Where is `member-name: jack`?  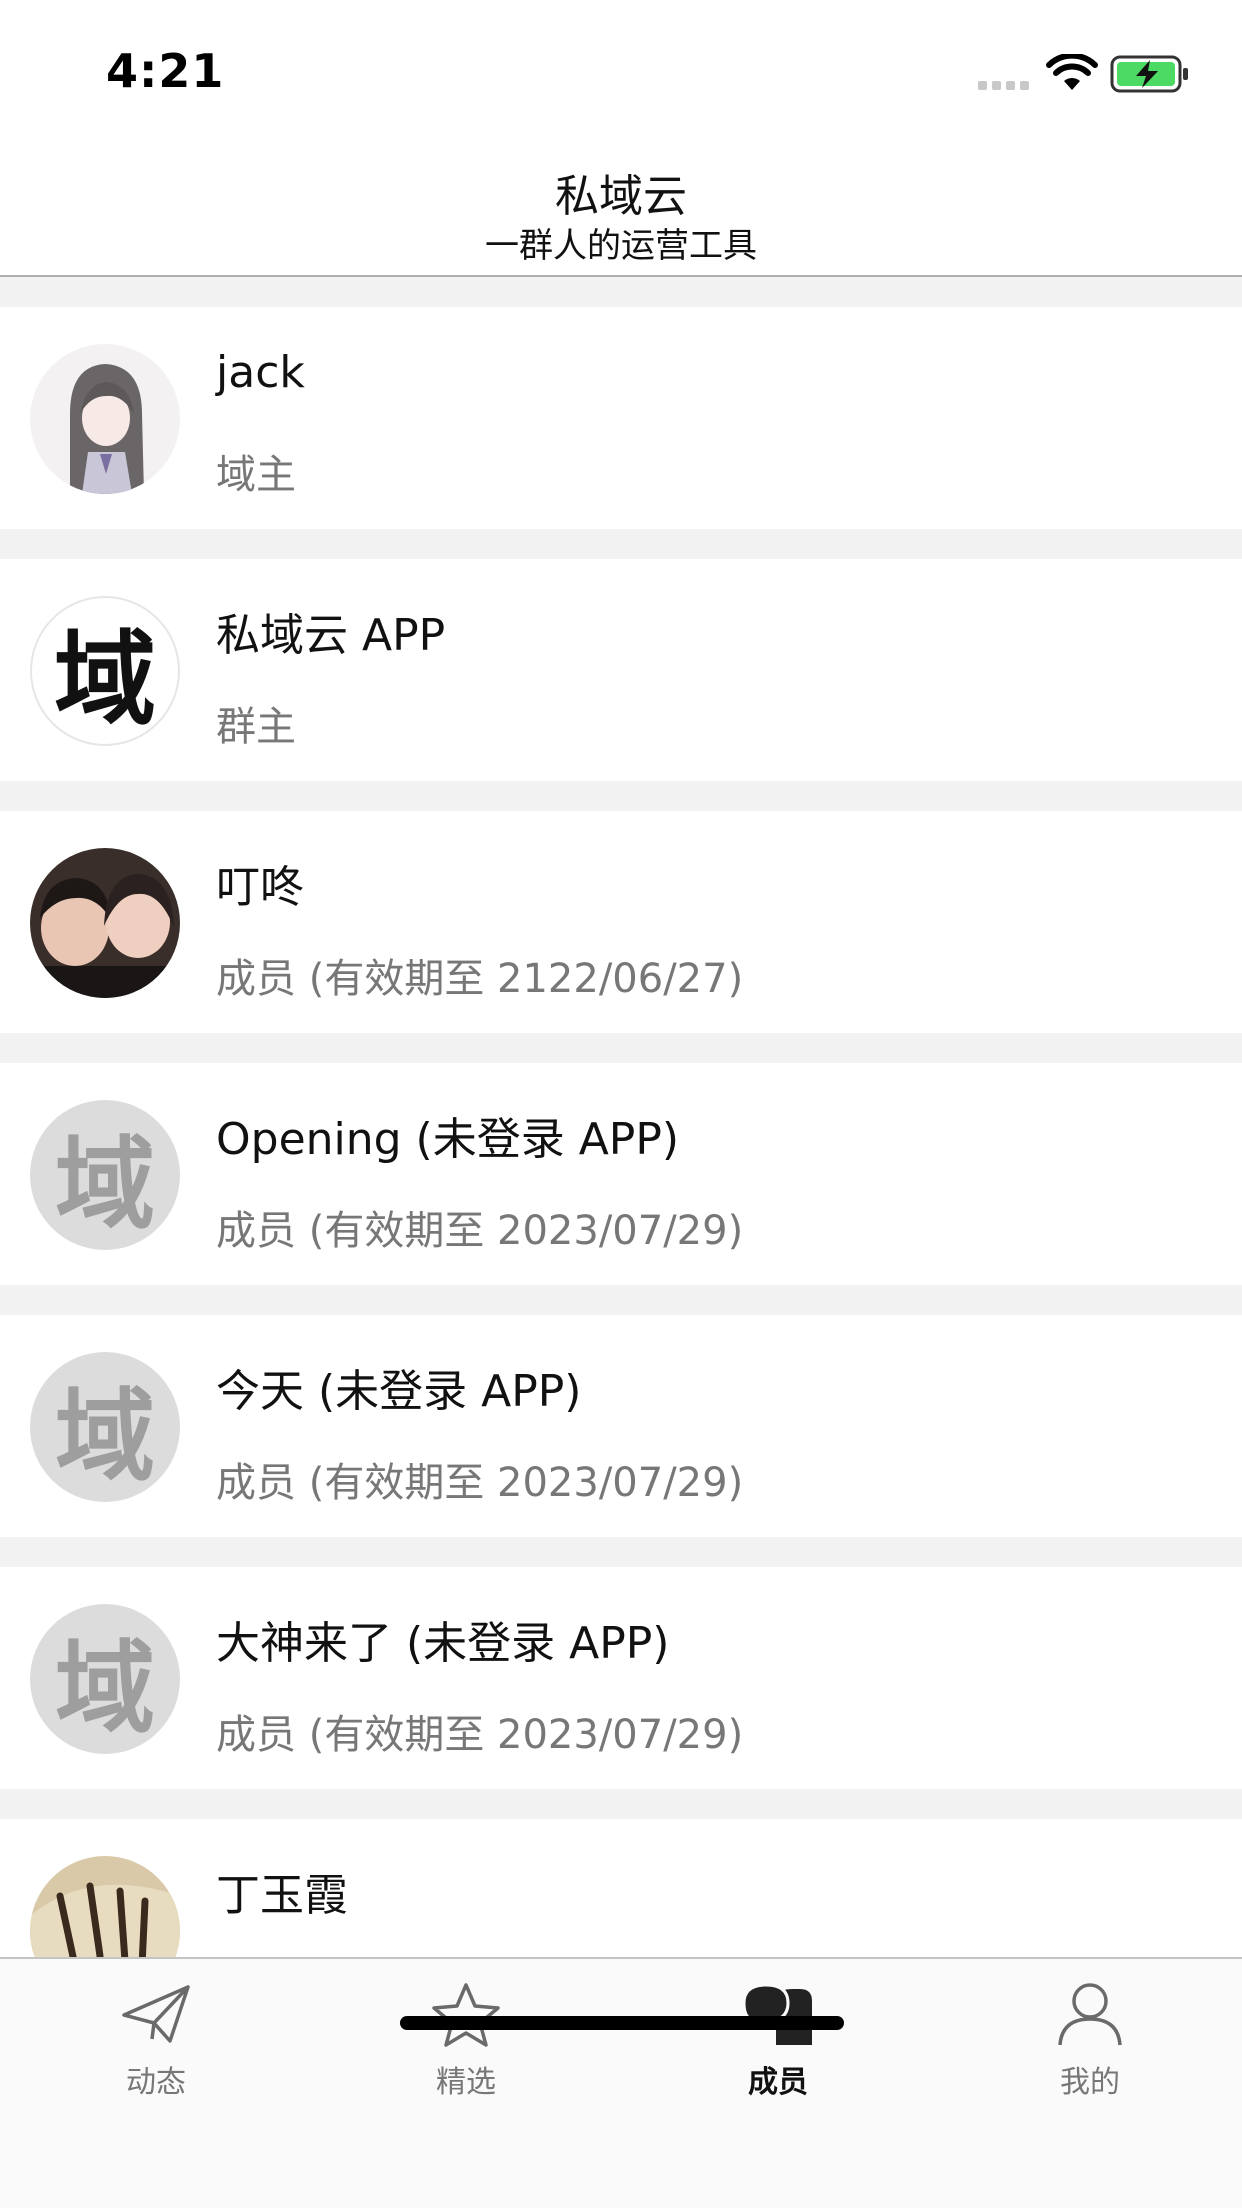 member-name: jack is located at coordinates (260, 372).